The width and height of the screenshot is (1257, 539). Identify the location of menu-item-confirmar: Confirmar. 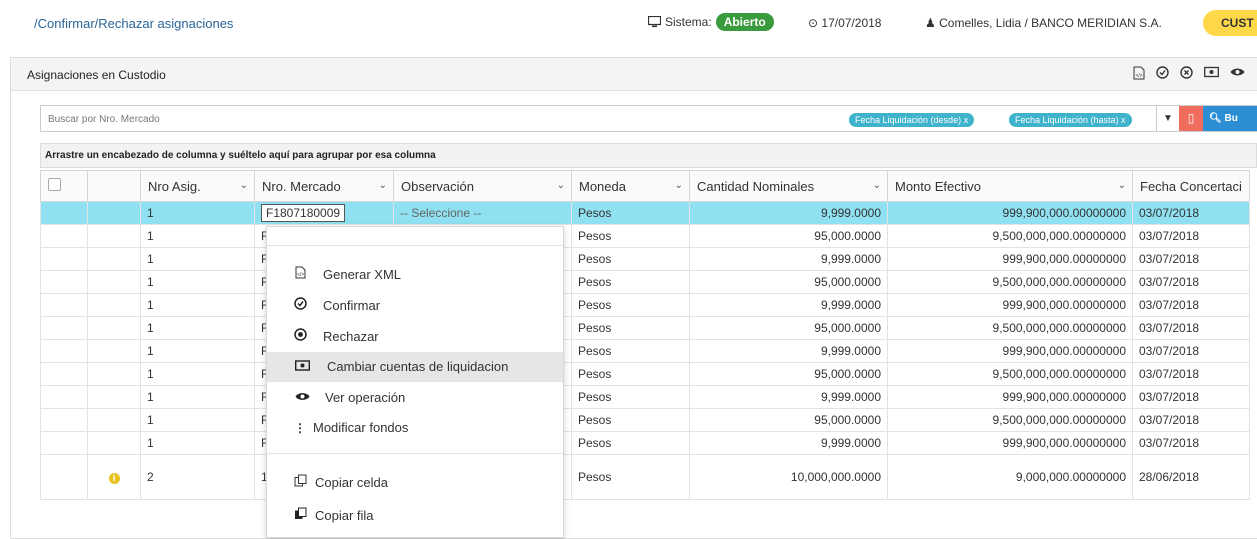
(415, 306).